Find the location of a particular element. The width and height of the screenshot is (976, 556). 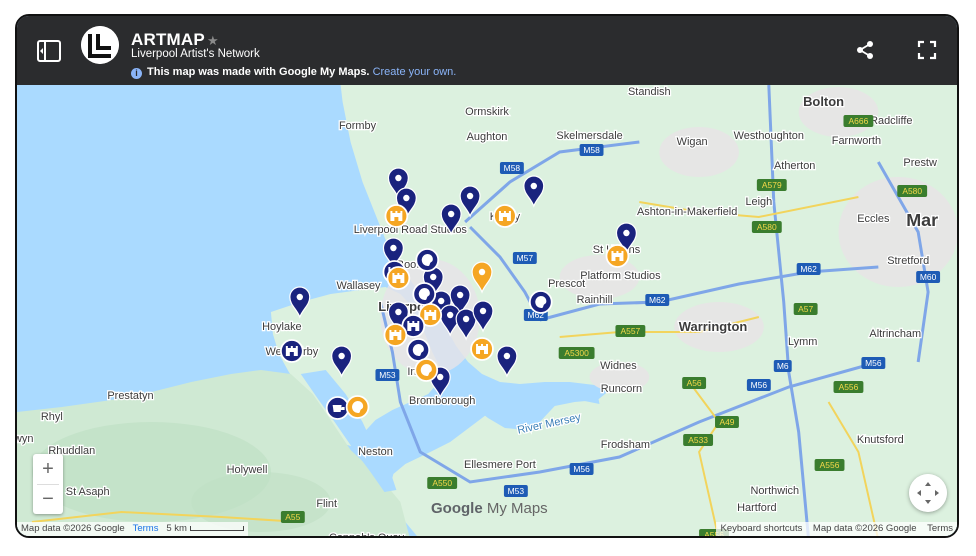

road-shield-label: A579 is located at coordinates (772, 185).